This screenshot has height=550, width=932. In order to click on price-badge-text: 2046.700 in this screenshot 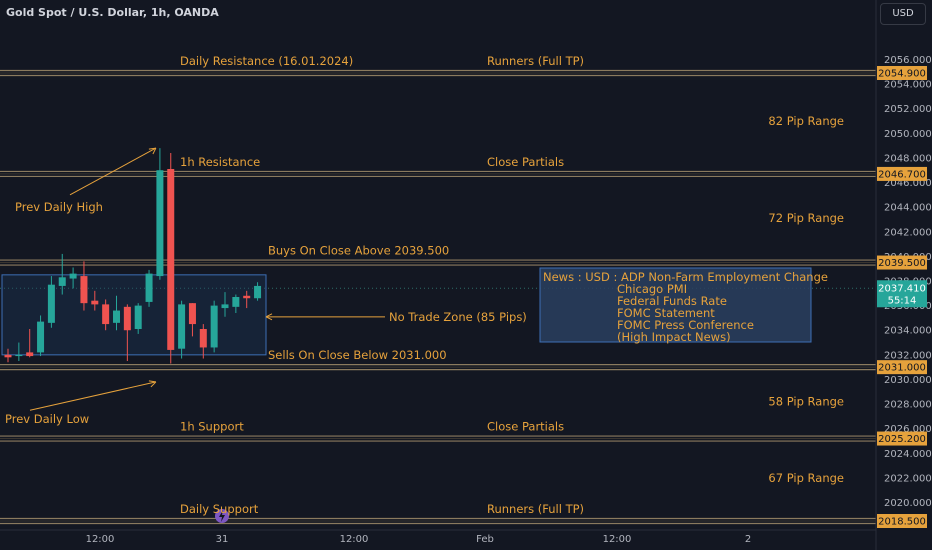, I will do `click(902, 174)`.